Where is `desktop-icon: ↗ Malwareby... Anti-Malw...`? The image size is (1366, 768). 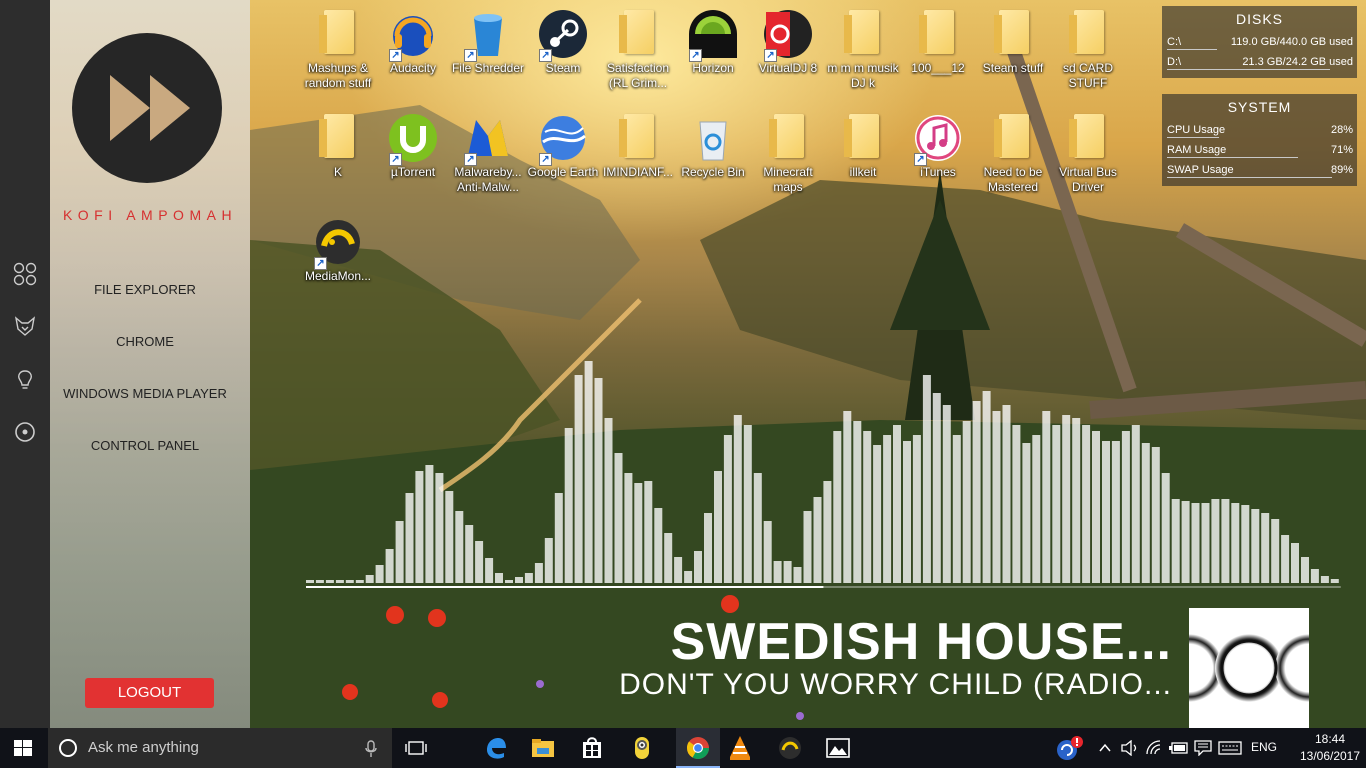 desktop-icon: ↗ Malwareby... Anti-Malw... is located at coordinates (488, 153).